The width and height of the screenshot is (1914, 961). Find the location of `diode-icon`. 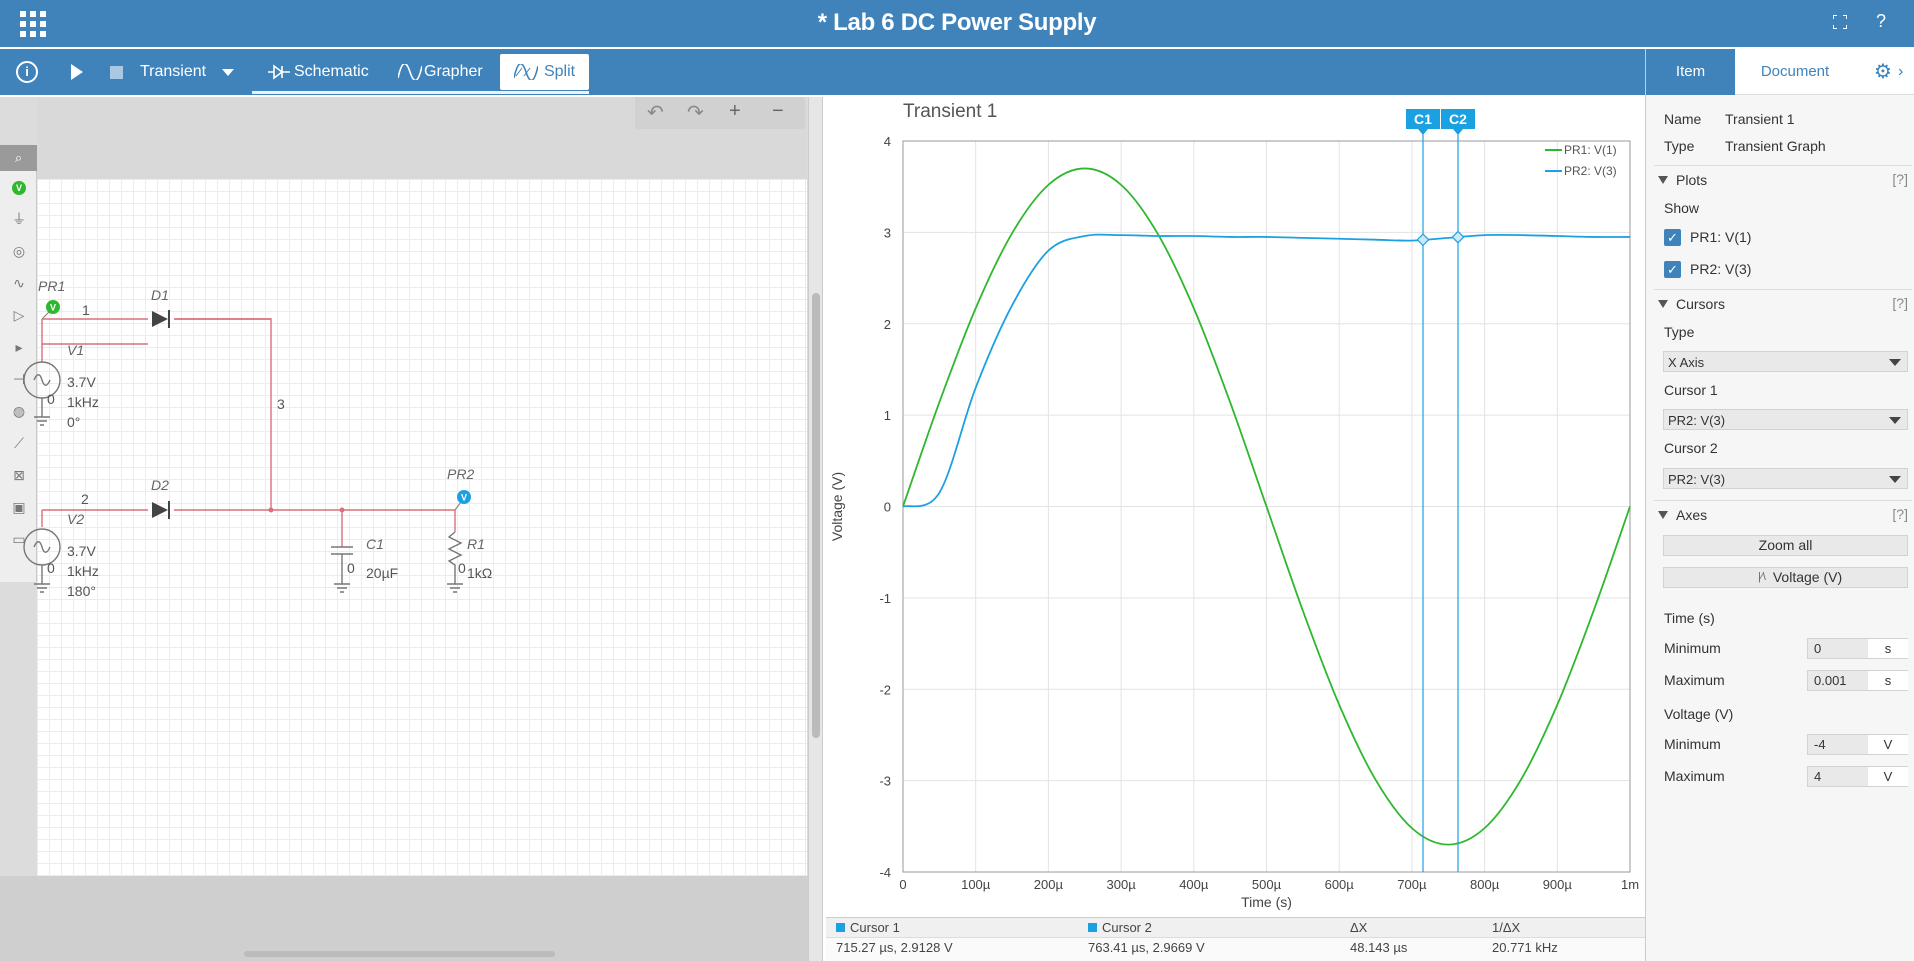

diode-icon is located at coordinates (279, 72).